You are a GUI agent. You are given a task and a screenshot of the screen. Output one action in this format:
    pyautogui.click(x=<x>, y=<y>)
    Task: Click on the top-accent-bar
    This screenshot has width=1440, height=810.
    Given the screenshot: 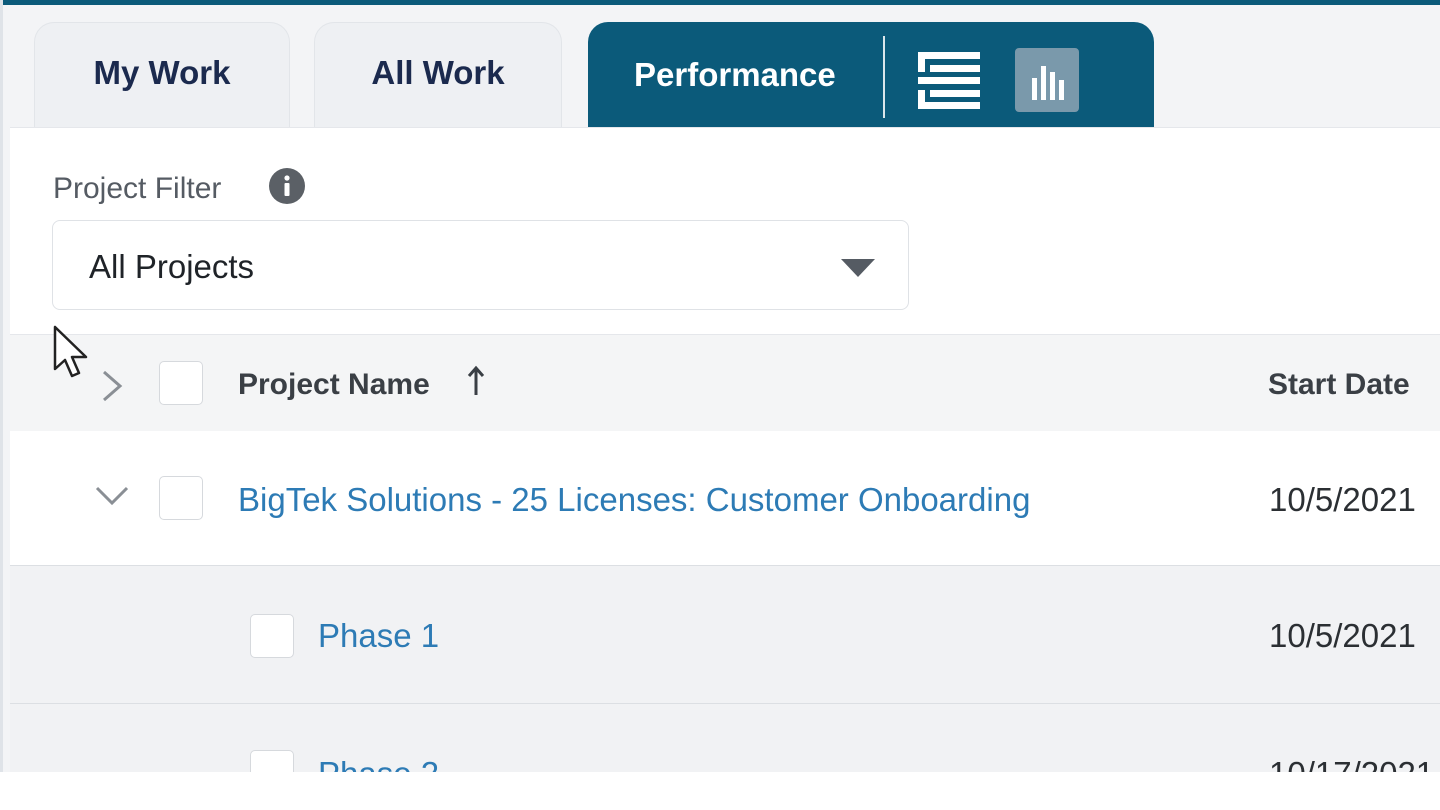 What is the action you would take?
    pyautogui.click(x=720, y=2)
    